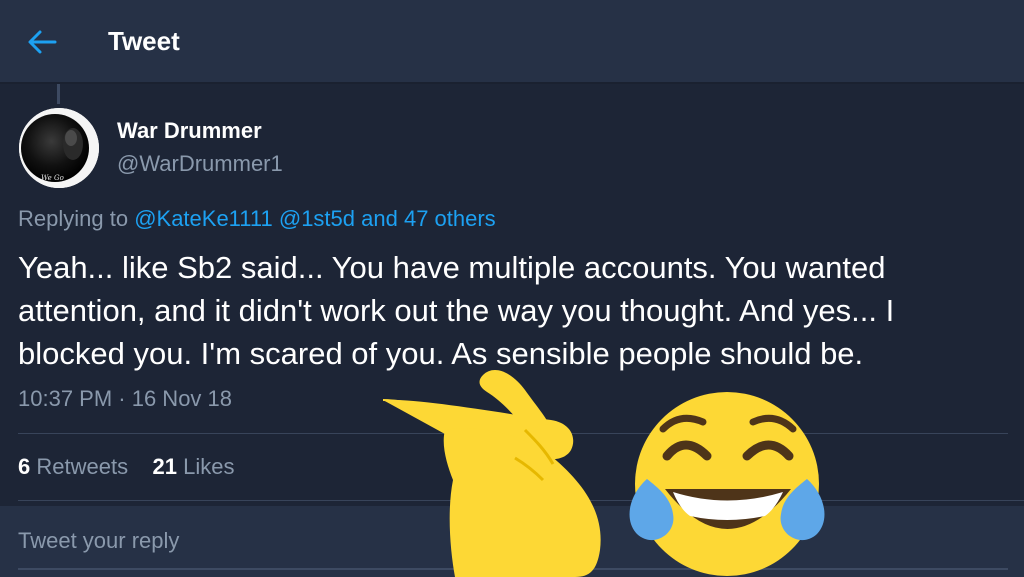  I want to click on reply-input: Tweet your reply, so click(98, 541).